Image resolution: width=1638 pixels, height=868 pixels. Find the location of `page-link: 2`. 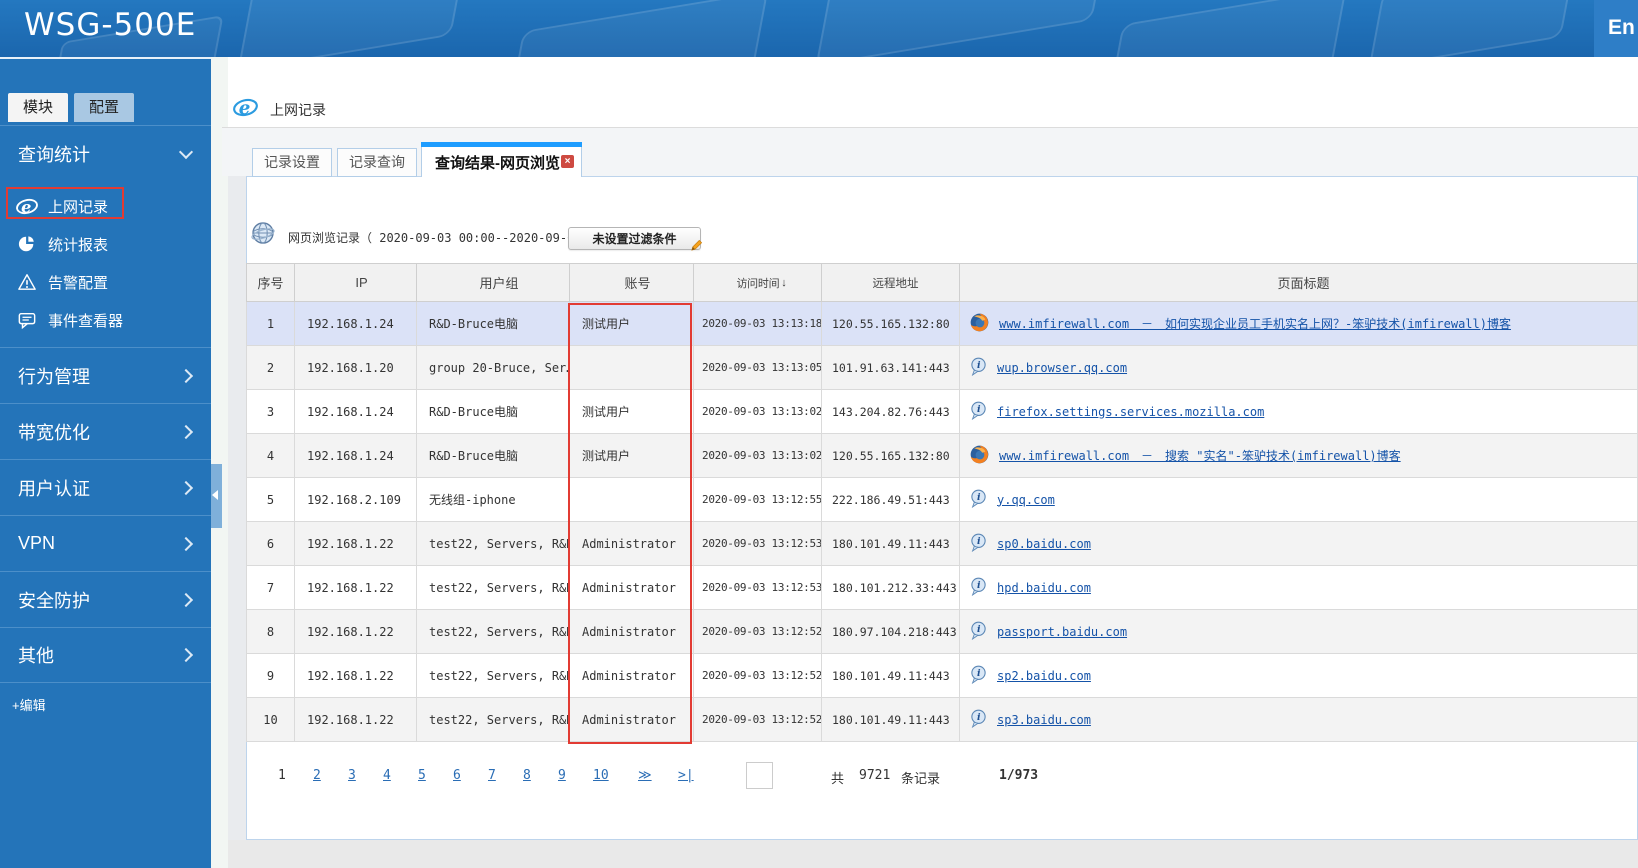

page-link: 2 is located at coordinates (317, 775).